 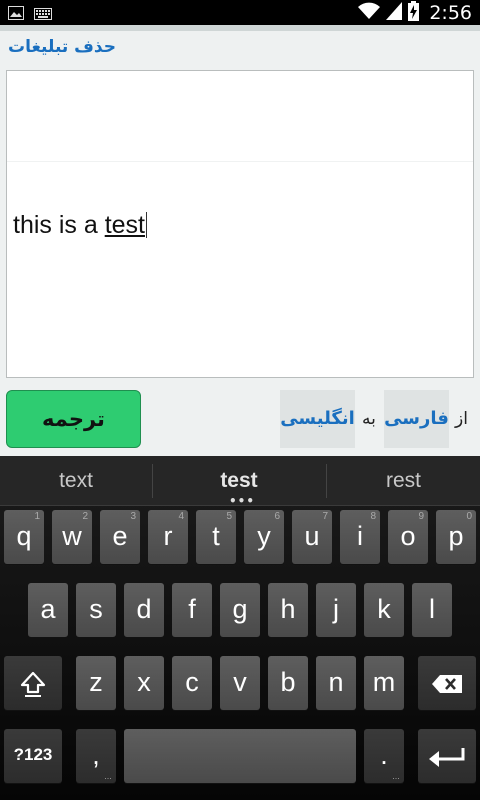 What do you see at coordinates (312, 537) in the screenshot?
I see `key-u: u7` at bounding box center [312, 537].